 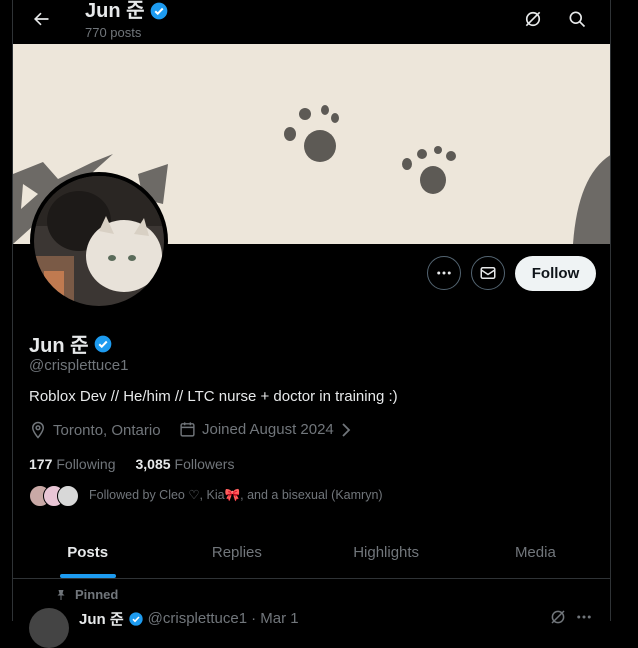 What do you see at coordinates (187, 429) in the screenshot?
I see `calendar-icon` at bounding box center [187, 429].